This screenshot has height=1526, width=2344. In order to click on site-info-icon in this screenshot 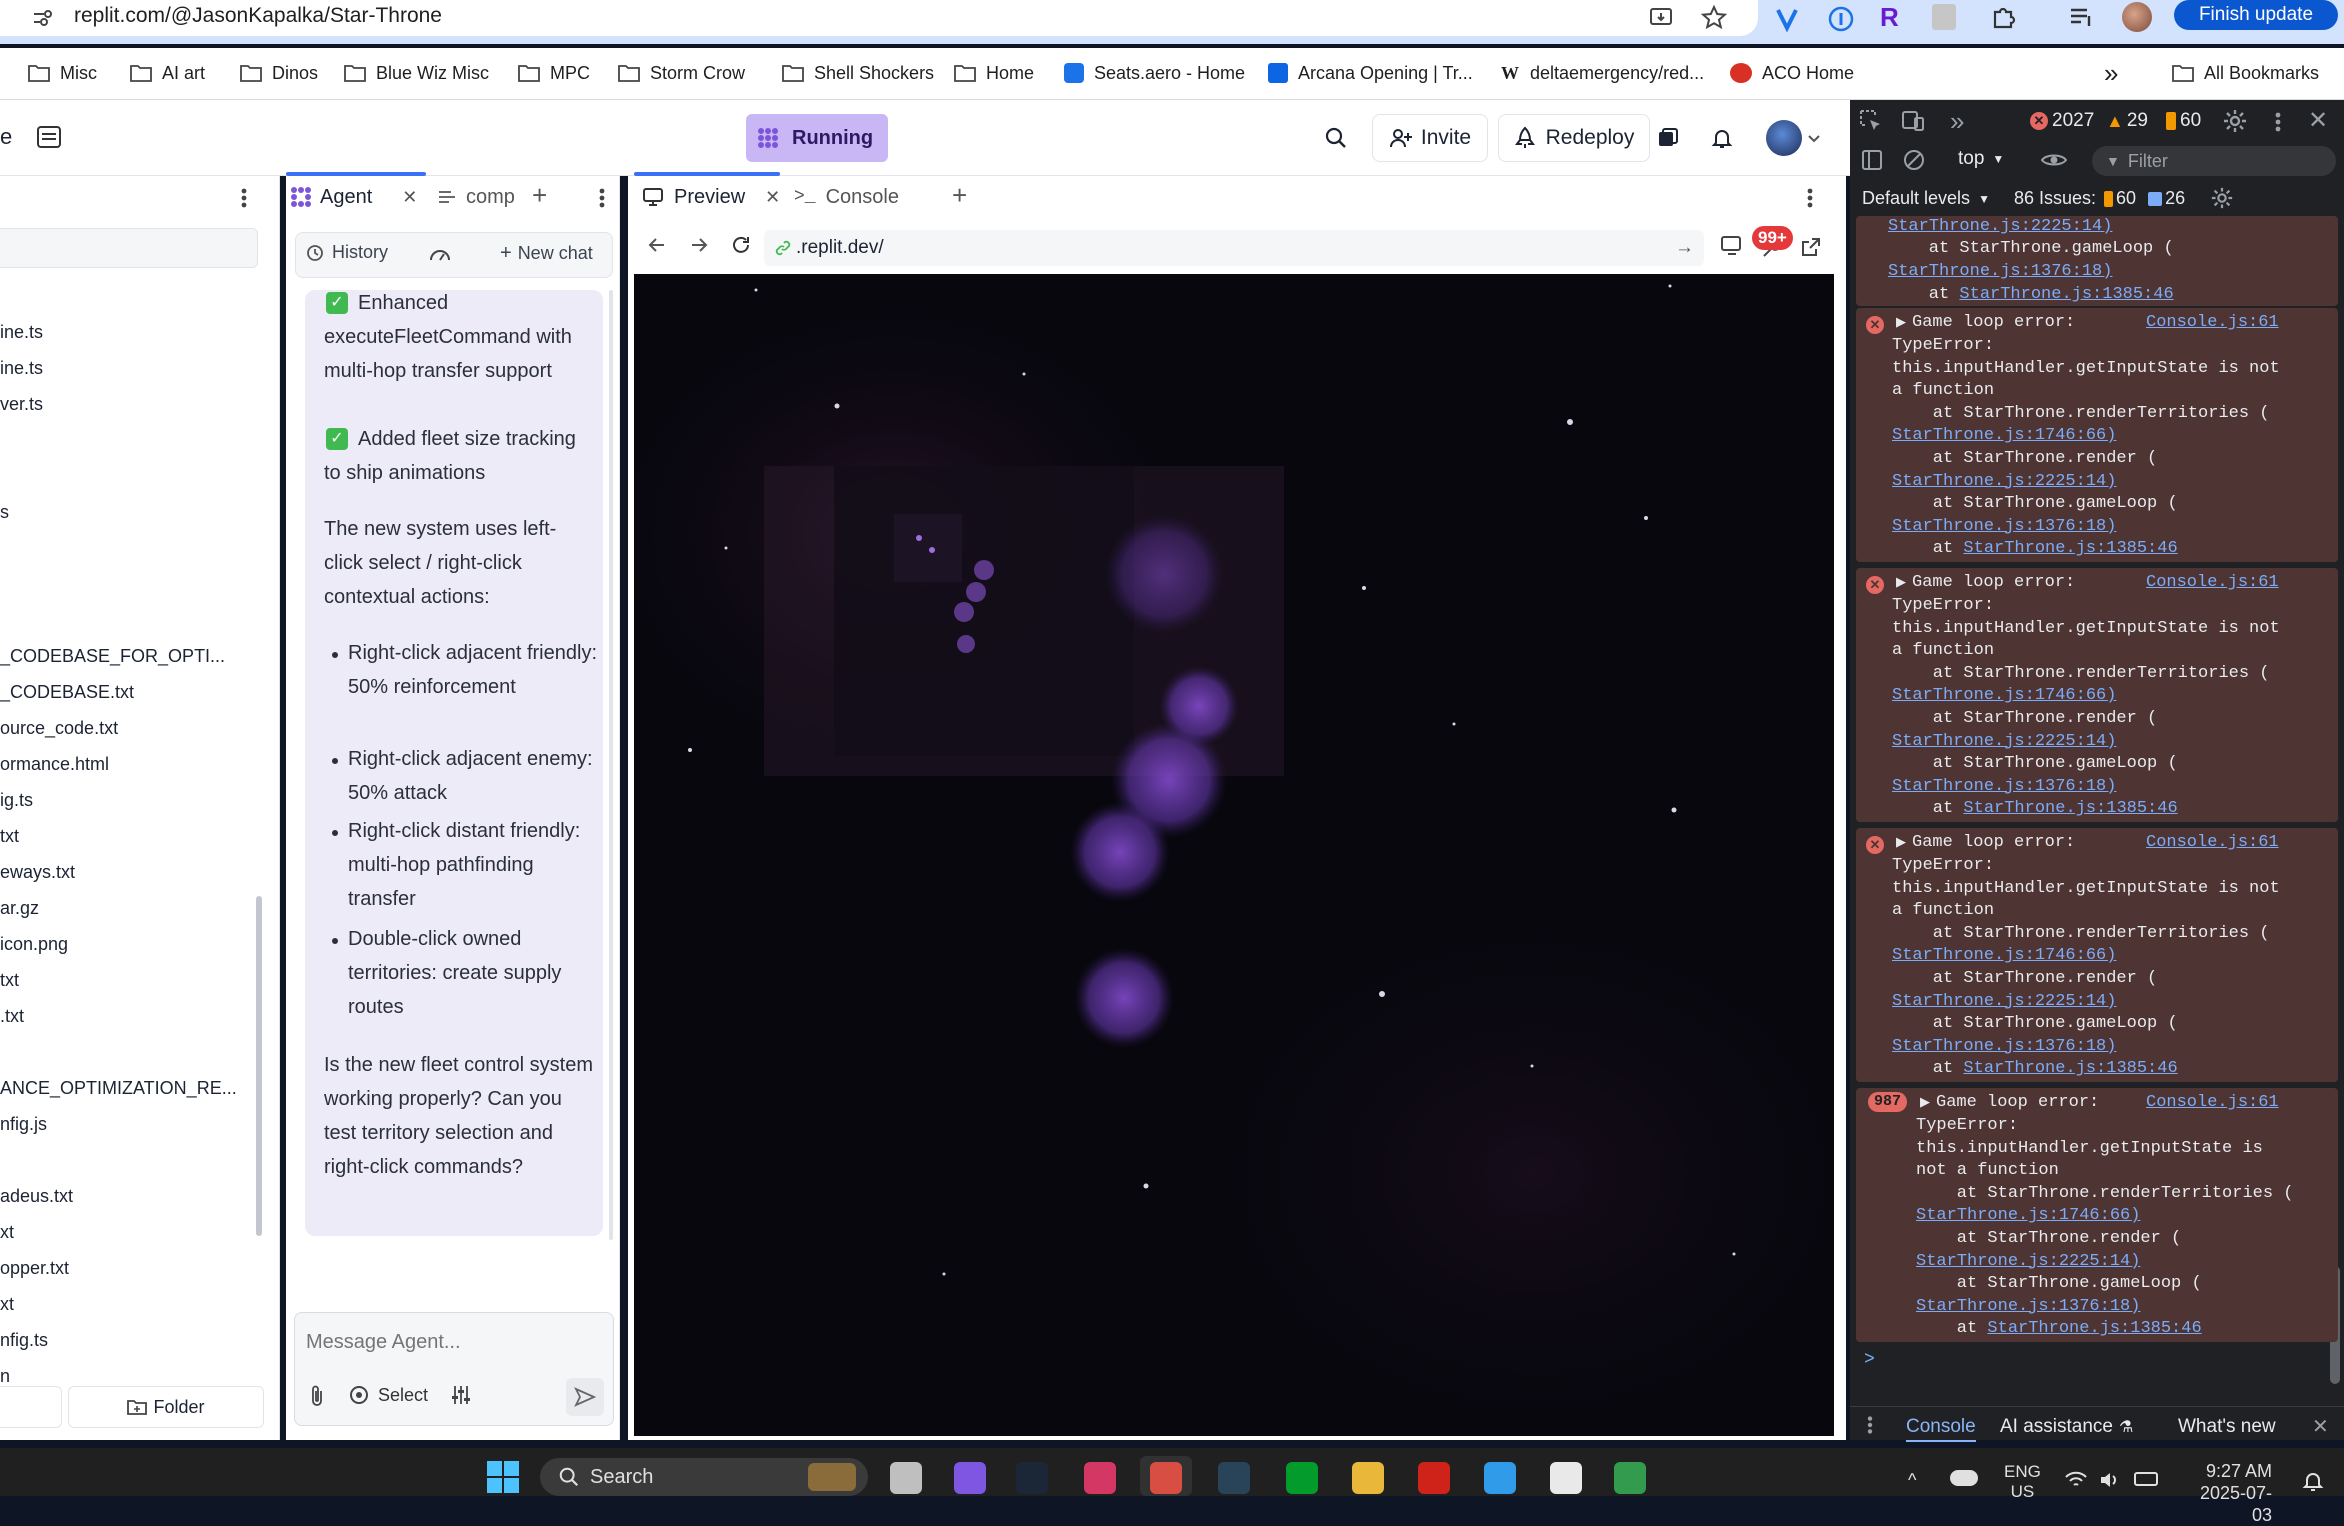, I will do `click(42, 18)`.